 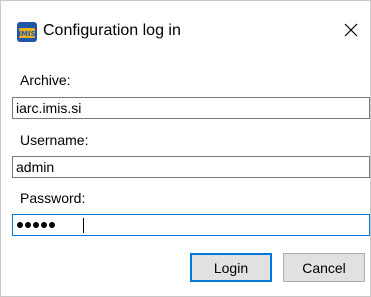 I want to click on imis-logo-icon: IMIS, so click(x=27, y=32).